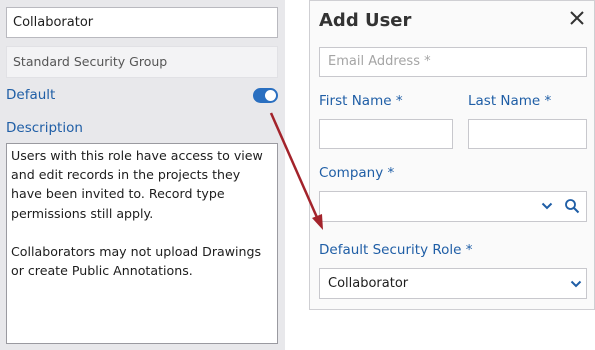 This screenshot has height=350, width=595. What do you see at coordinates (365, 20) in the screenshot?
I see `dialog-title: Add User` at bounding box center [365, 20].